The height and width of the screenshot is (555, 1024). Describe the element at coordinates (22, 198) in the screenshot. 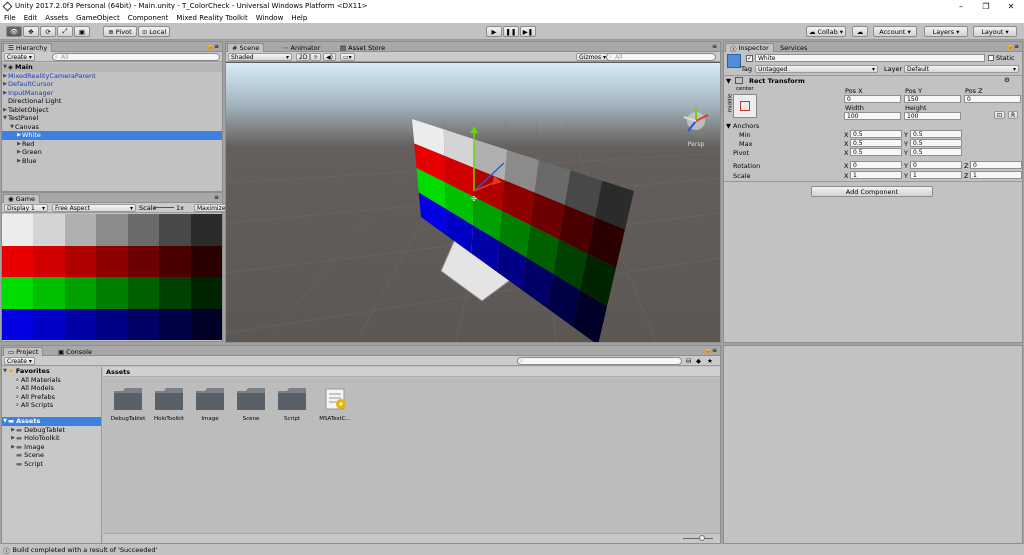

I see `tab-game: ◉ Game` at that location.